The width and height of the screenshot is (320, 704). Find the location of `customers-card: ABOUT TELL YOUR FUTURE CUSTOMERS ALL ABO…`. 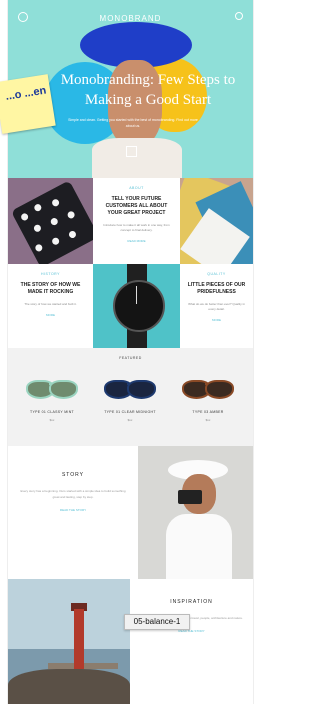

customers-card: ABOUT TELL YOUR FUTURE CUSTOMERS ALL ABO… is located at coordinates (136, 221).